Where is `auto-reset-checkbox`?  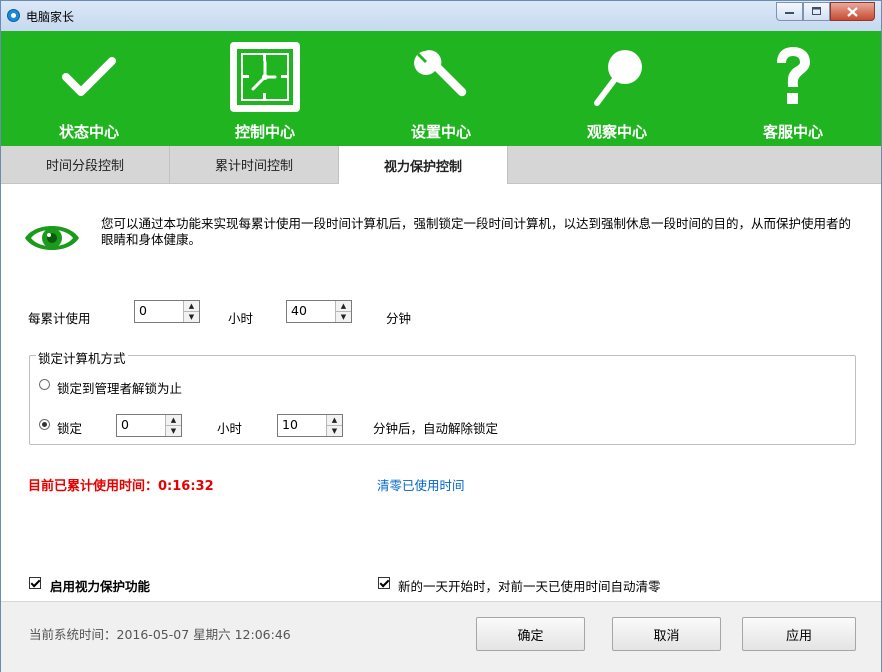
auto-reset-checkbox is located at coordinates (384, 583).